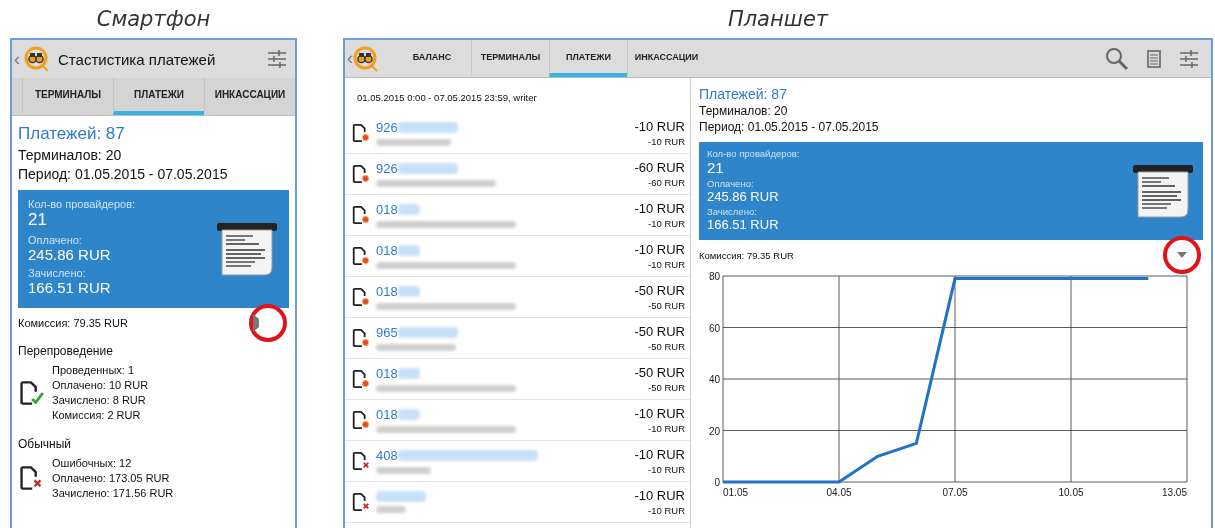  What do you see at coordinates (717, 482) in the screenshot?
I see `y-tick-label: 0` at bounding box center [717, 482].